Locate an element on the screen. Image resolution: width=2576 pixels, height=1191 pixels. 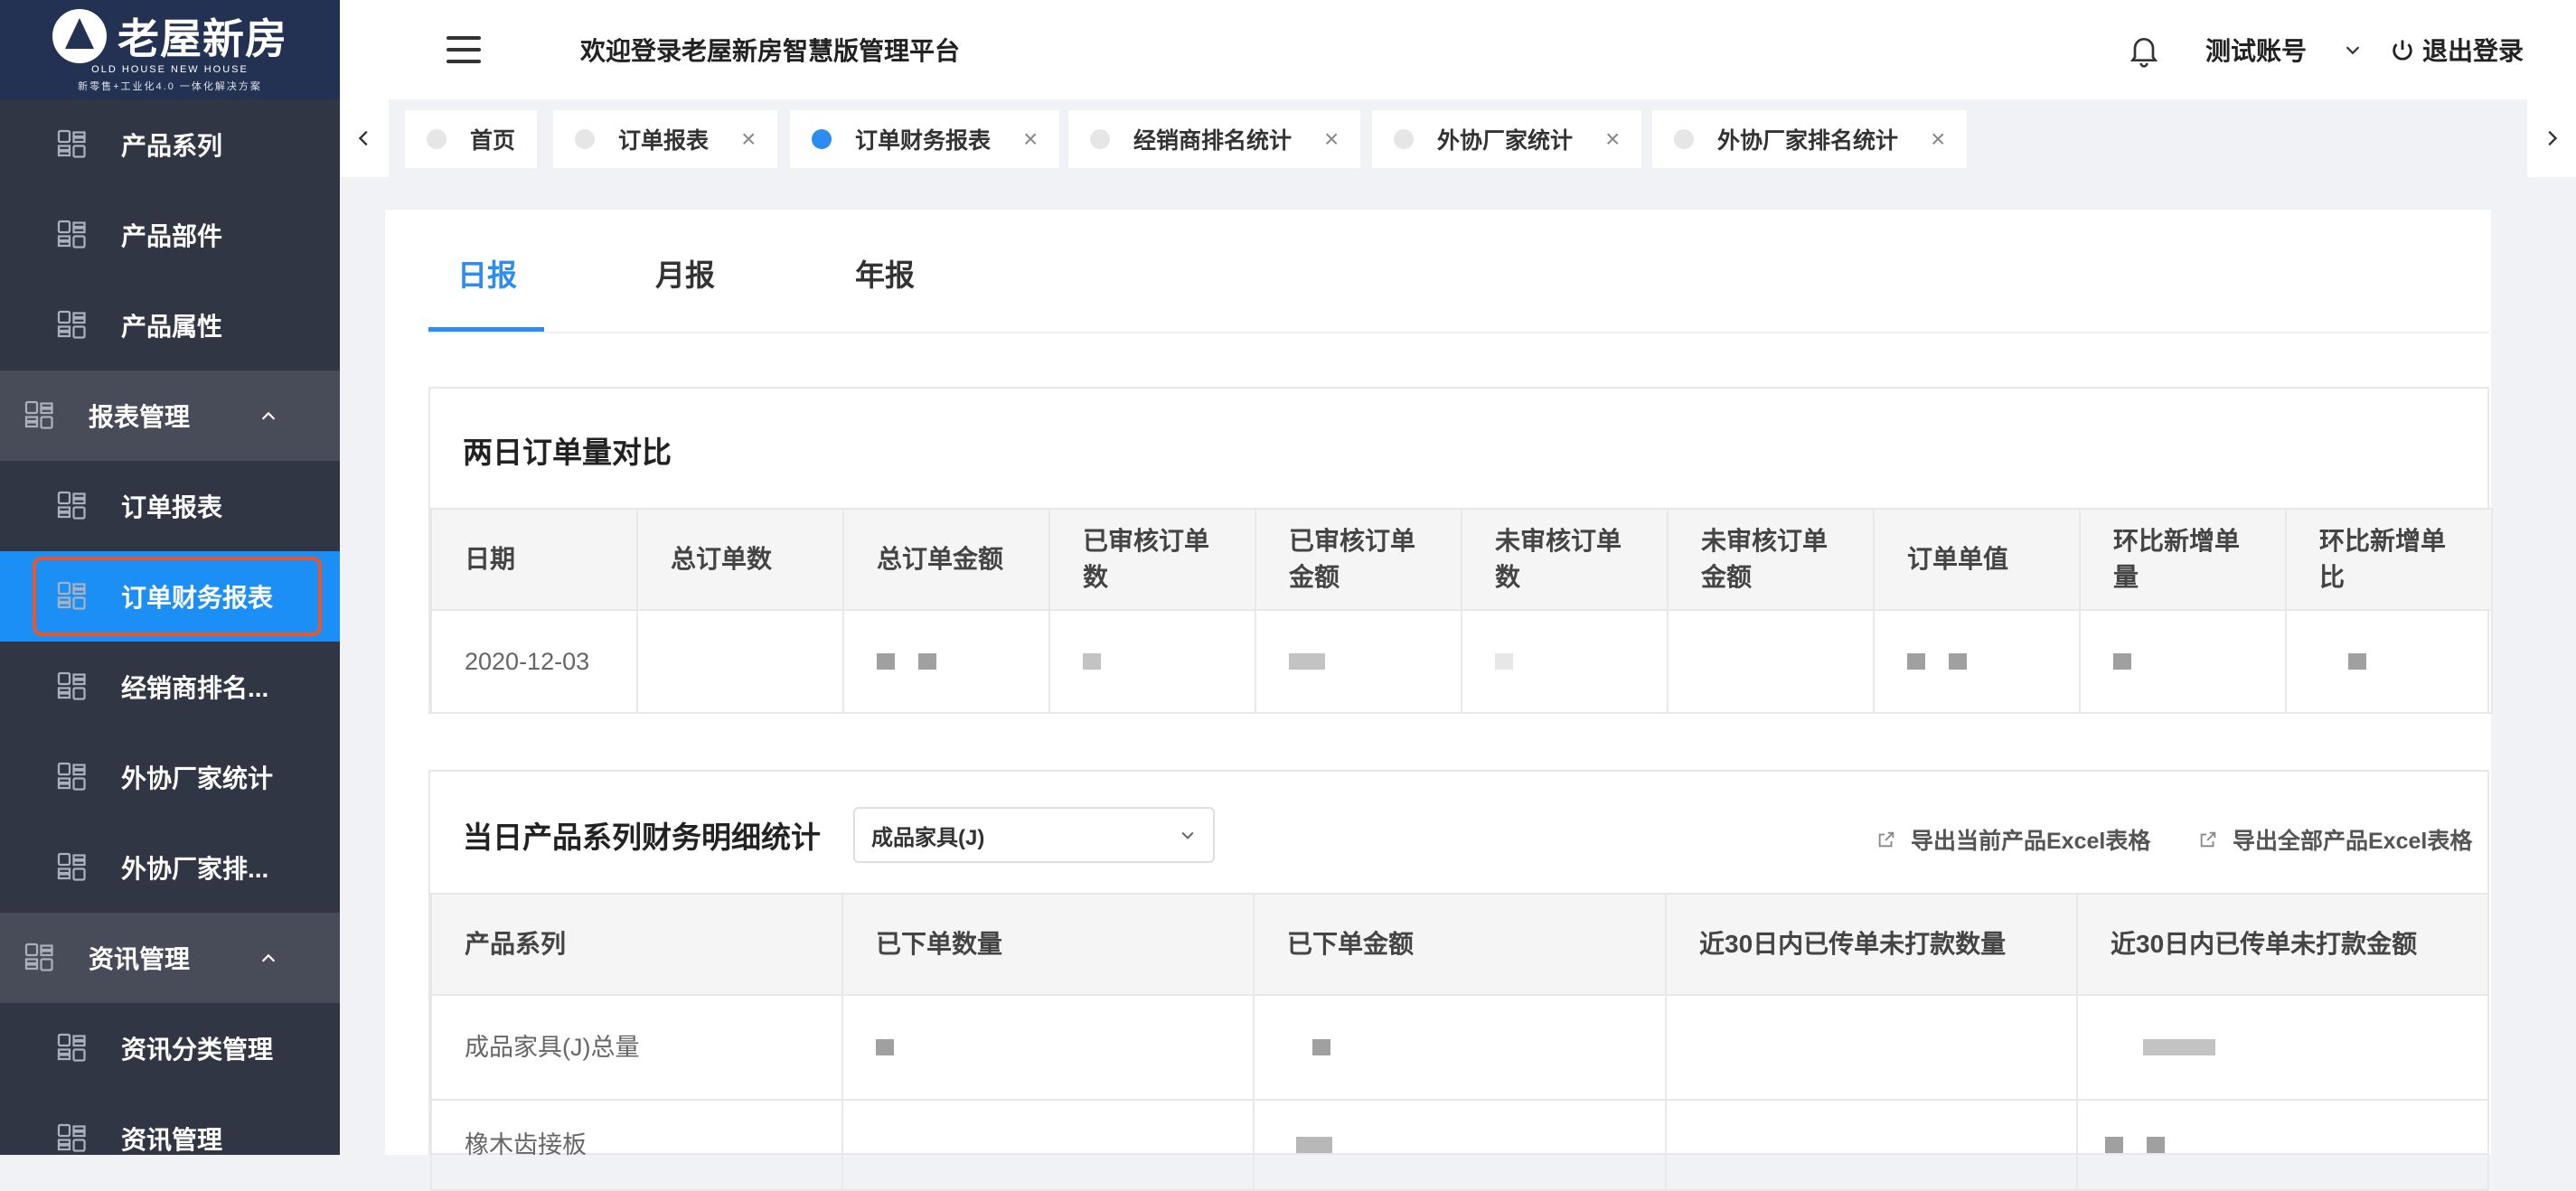
sidebar-item-2: 产品属性 is located at coordinates (170, 325).